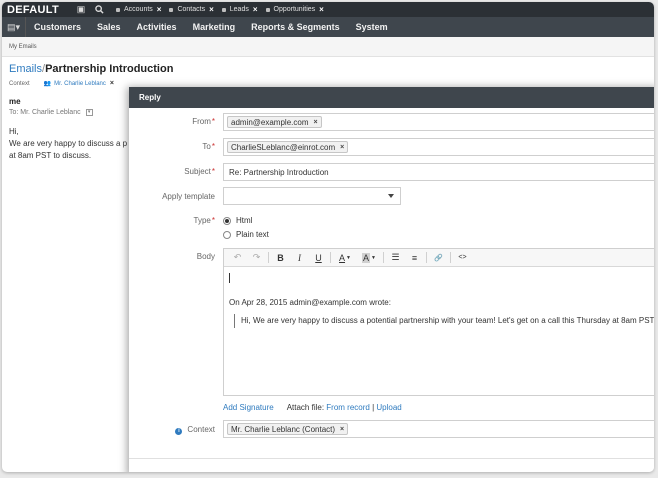 The height and width of the screenshot is (478, 658). What do you see at coordinates (109, 69) in the screenshot?
I see `email-subject-title: Partnership Introduction` at bounding box center [109, 69].